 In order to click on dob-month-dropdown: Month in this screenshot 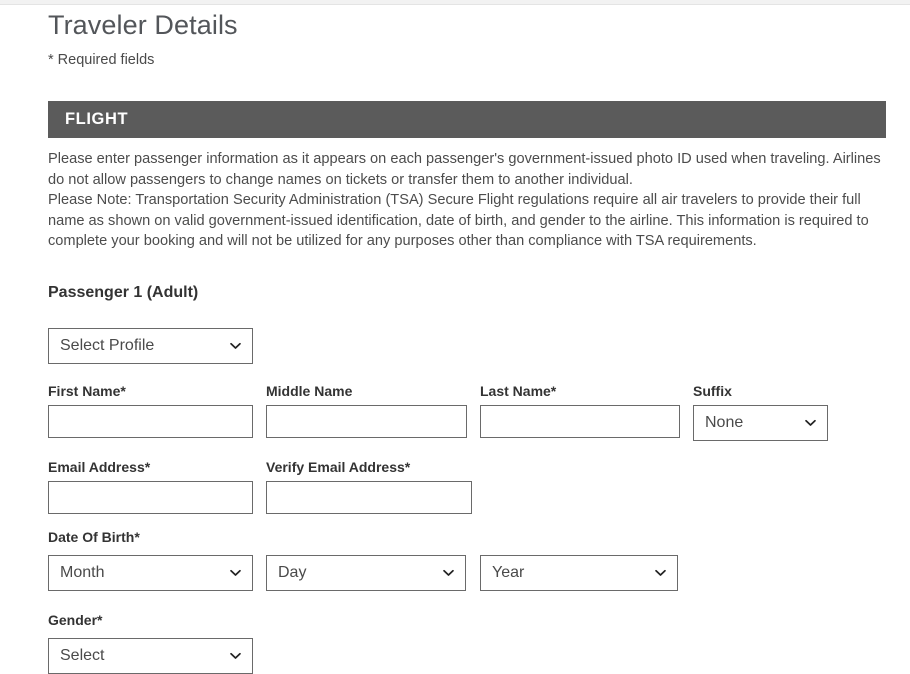, I will do `click(150, 573)`.